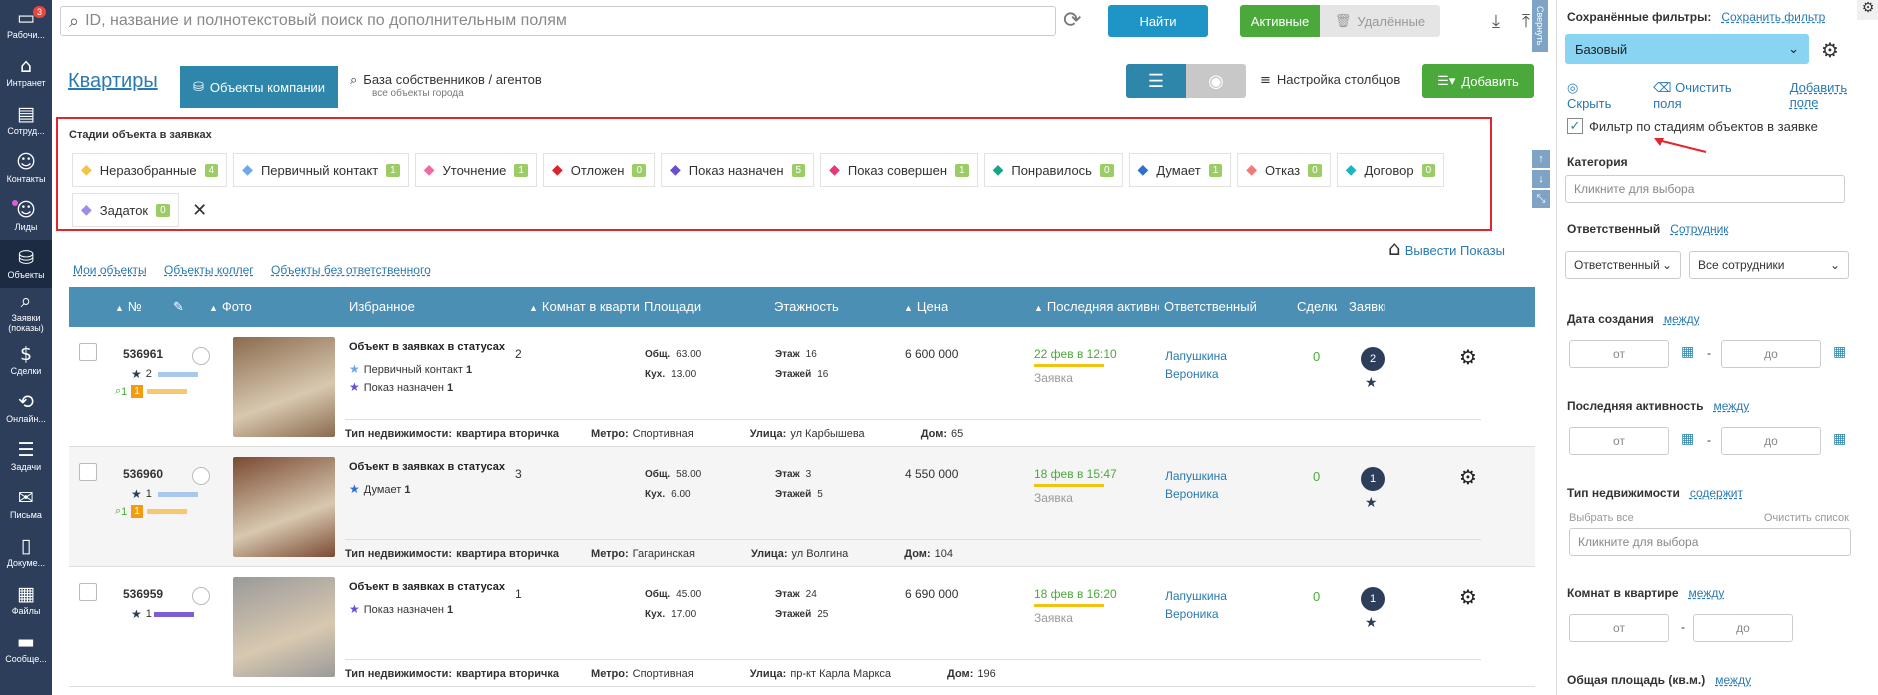  Describe the element at coordinates (259, 87) in the screenshot. I see `tab-company-objects: ⛁ Объекты компании` at that location.